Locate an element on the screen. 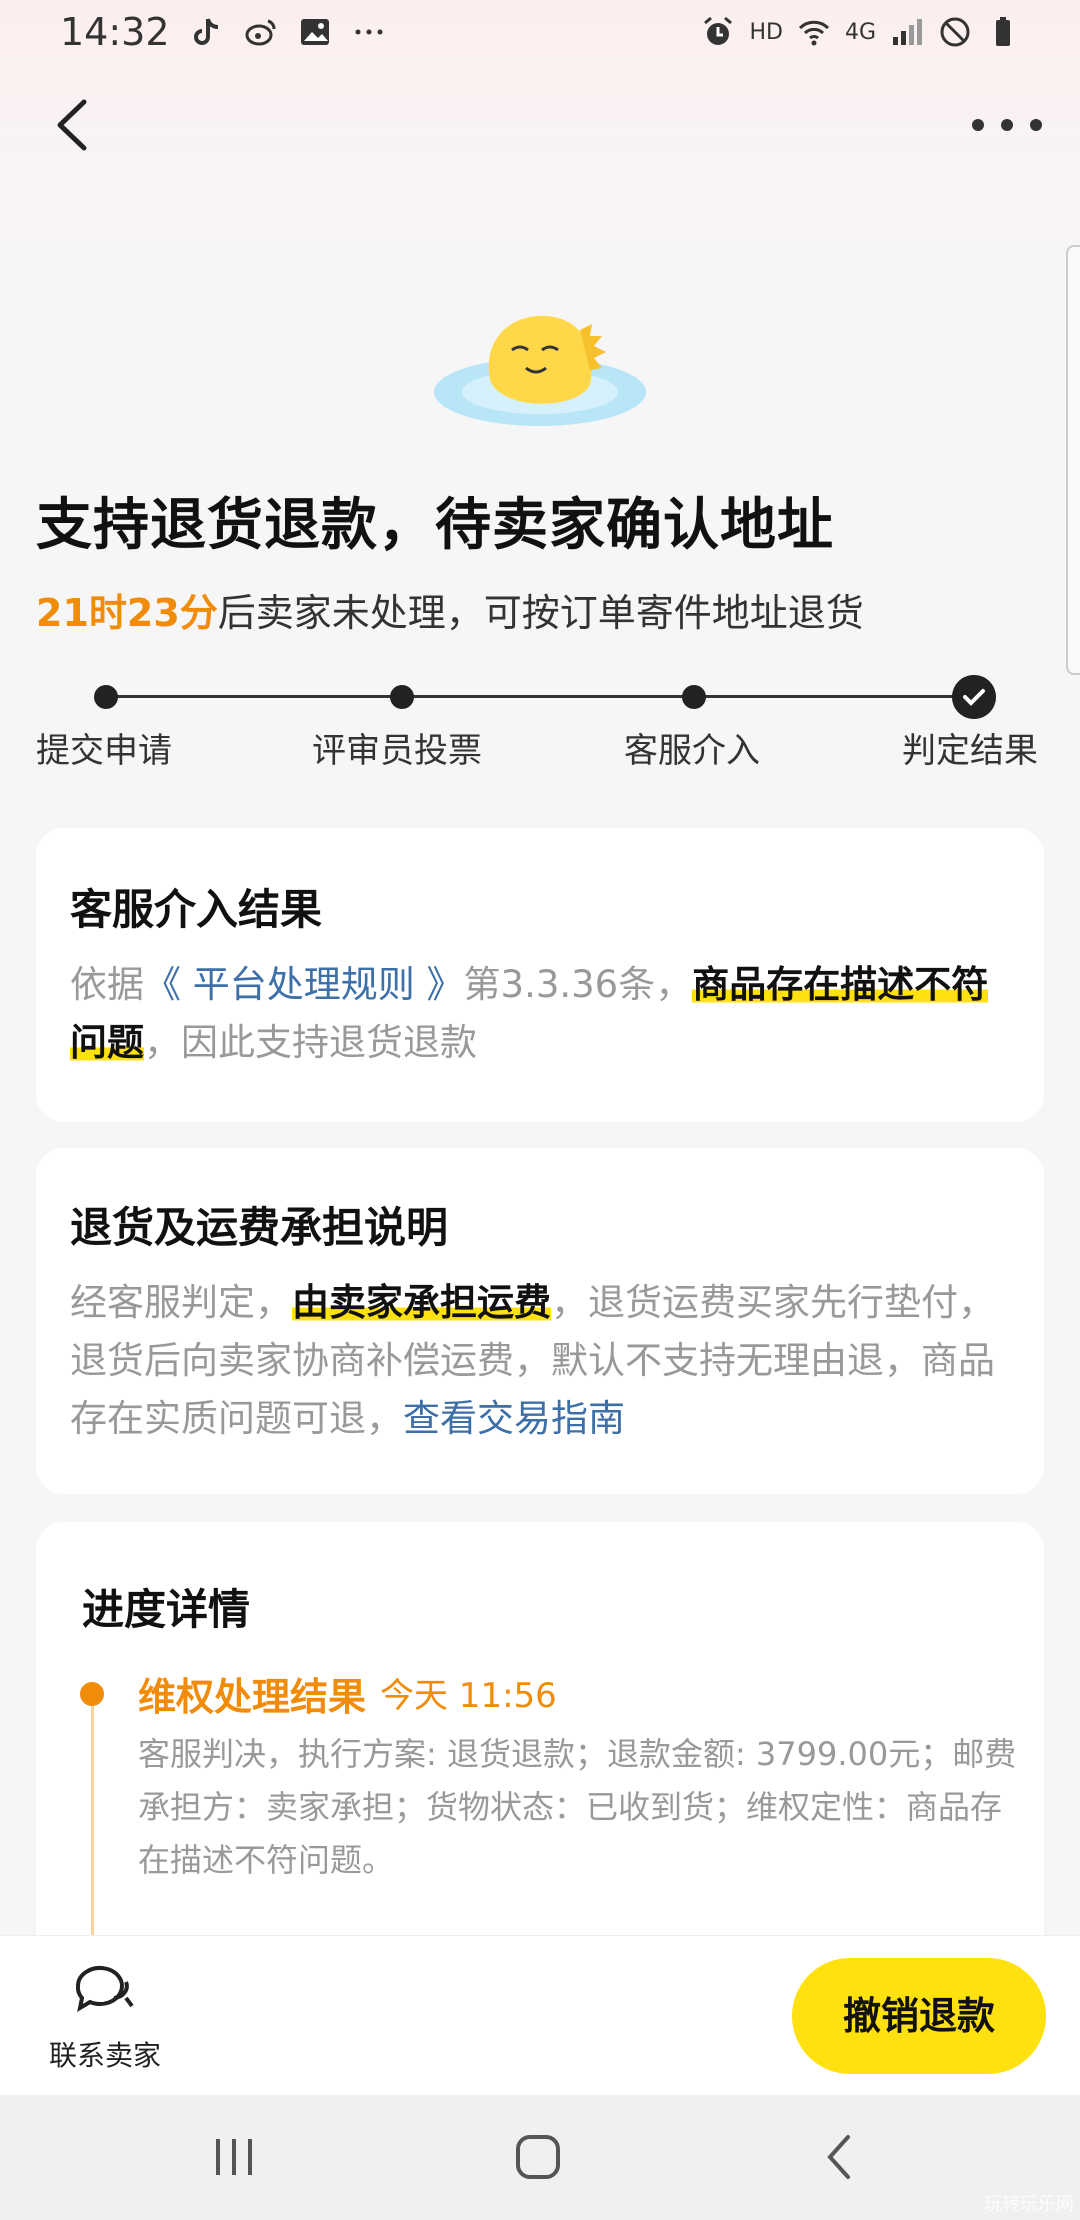 The height and width of the screenshot is (2220, 1080). network-label: 4G is located at coordinates (860, 32).